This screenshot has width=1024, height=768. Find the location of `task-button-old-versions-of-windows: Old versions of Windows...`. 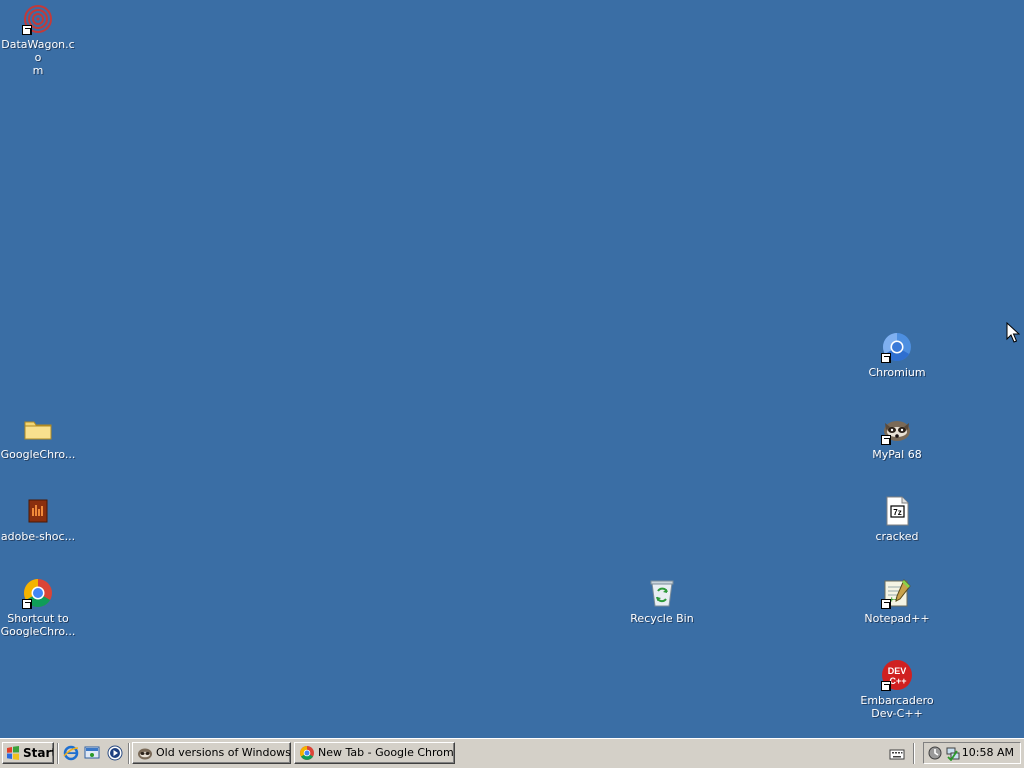

task-button-old-versions-of-windows: Old versions of Windows... is located at coordinates (211, 753).